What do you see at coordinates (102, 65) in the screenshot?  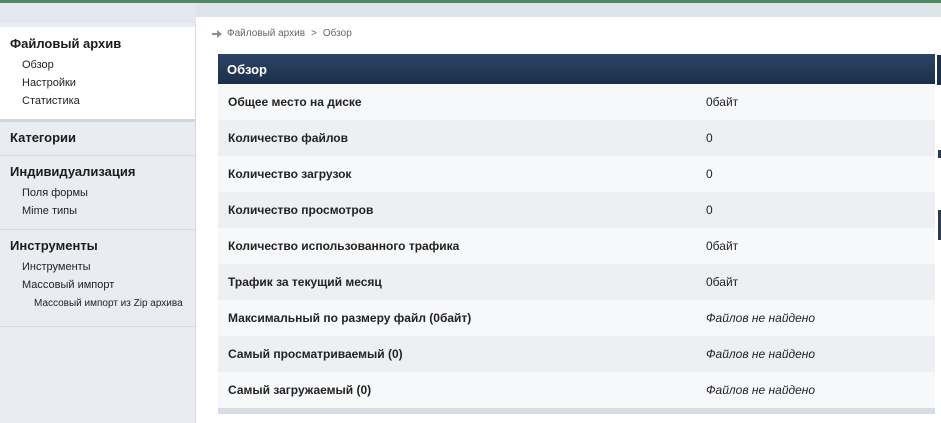 I see `sidebar-item-overview: Обзор` at bounding box center [102, 65].